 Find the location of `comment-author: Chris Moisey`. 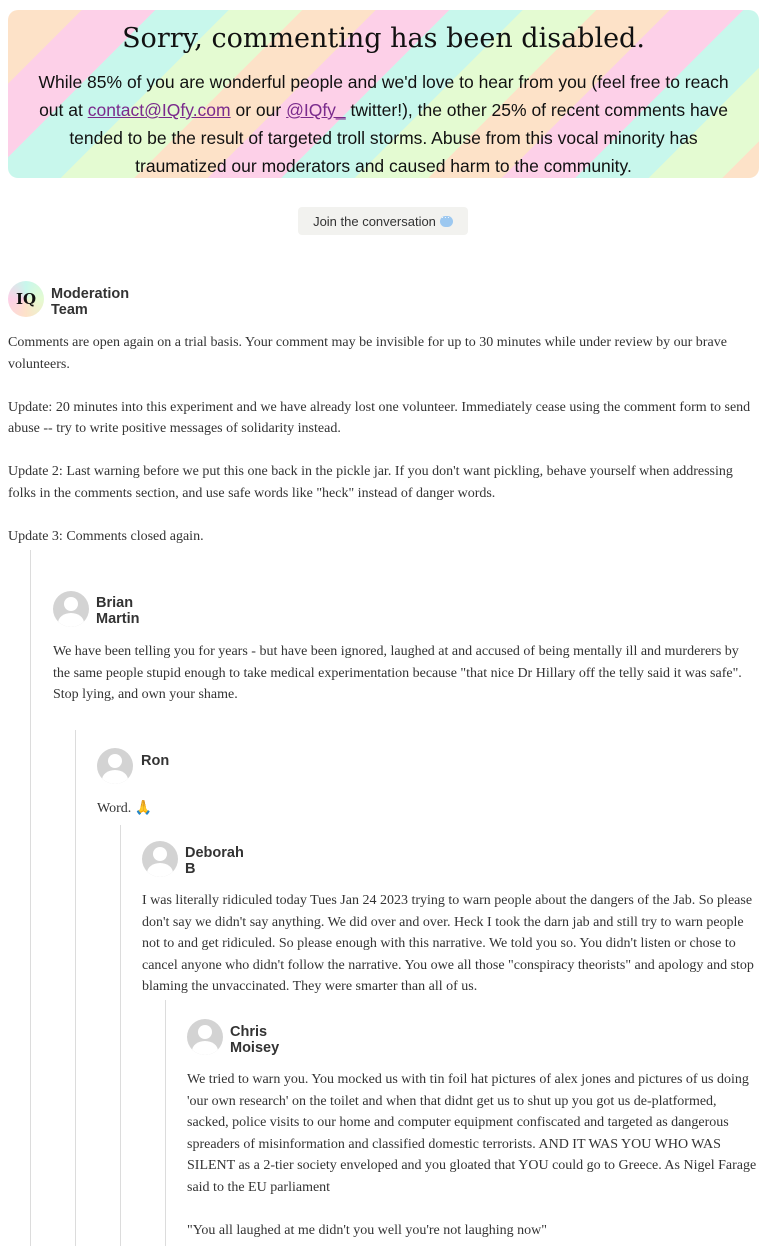

comment-author: Chris Moisey is located at coordinates (255, 1040).